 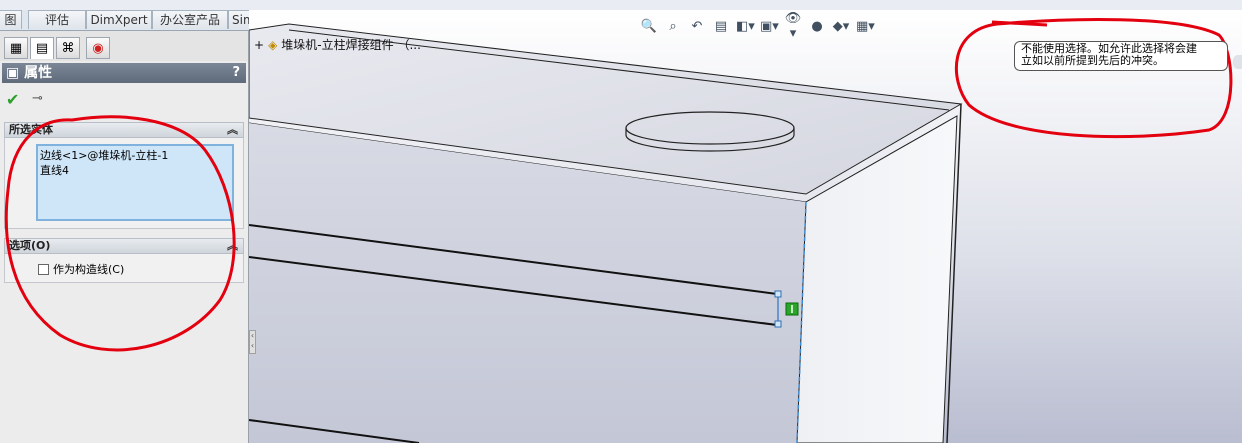 I want to click on feature-manager-icon: ▦, so click(x=16, y=48).